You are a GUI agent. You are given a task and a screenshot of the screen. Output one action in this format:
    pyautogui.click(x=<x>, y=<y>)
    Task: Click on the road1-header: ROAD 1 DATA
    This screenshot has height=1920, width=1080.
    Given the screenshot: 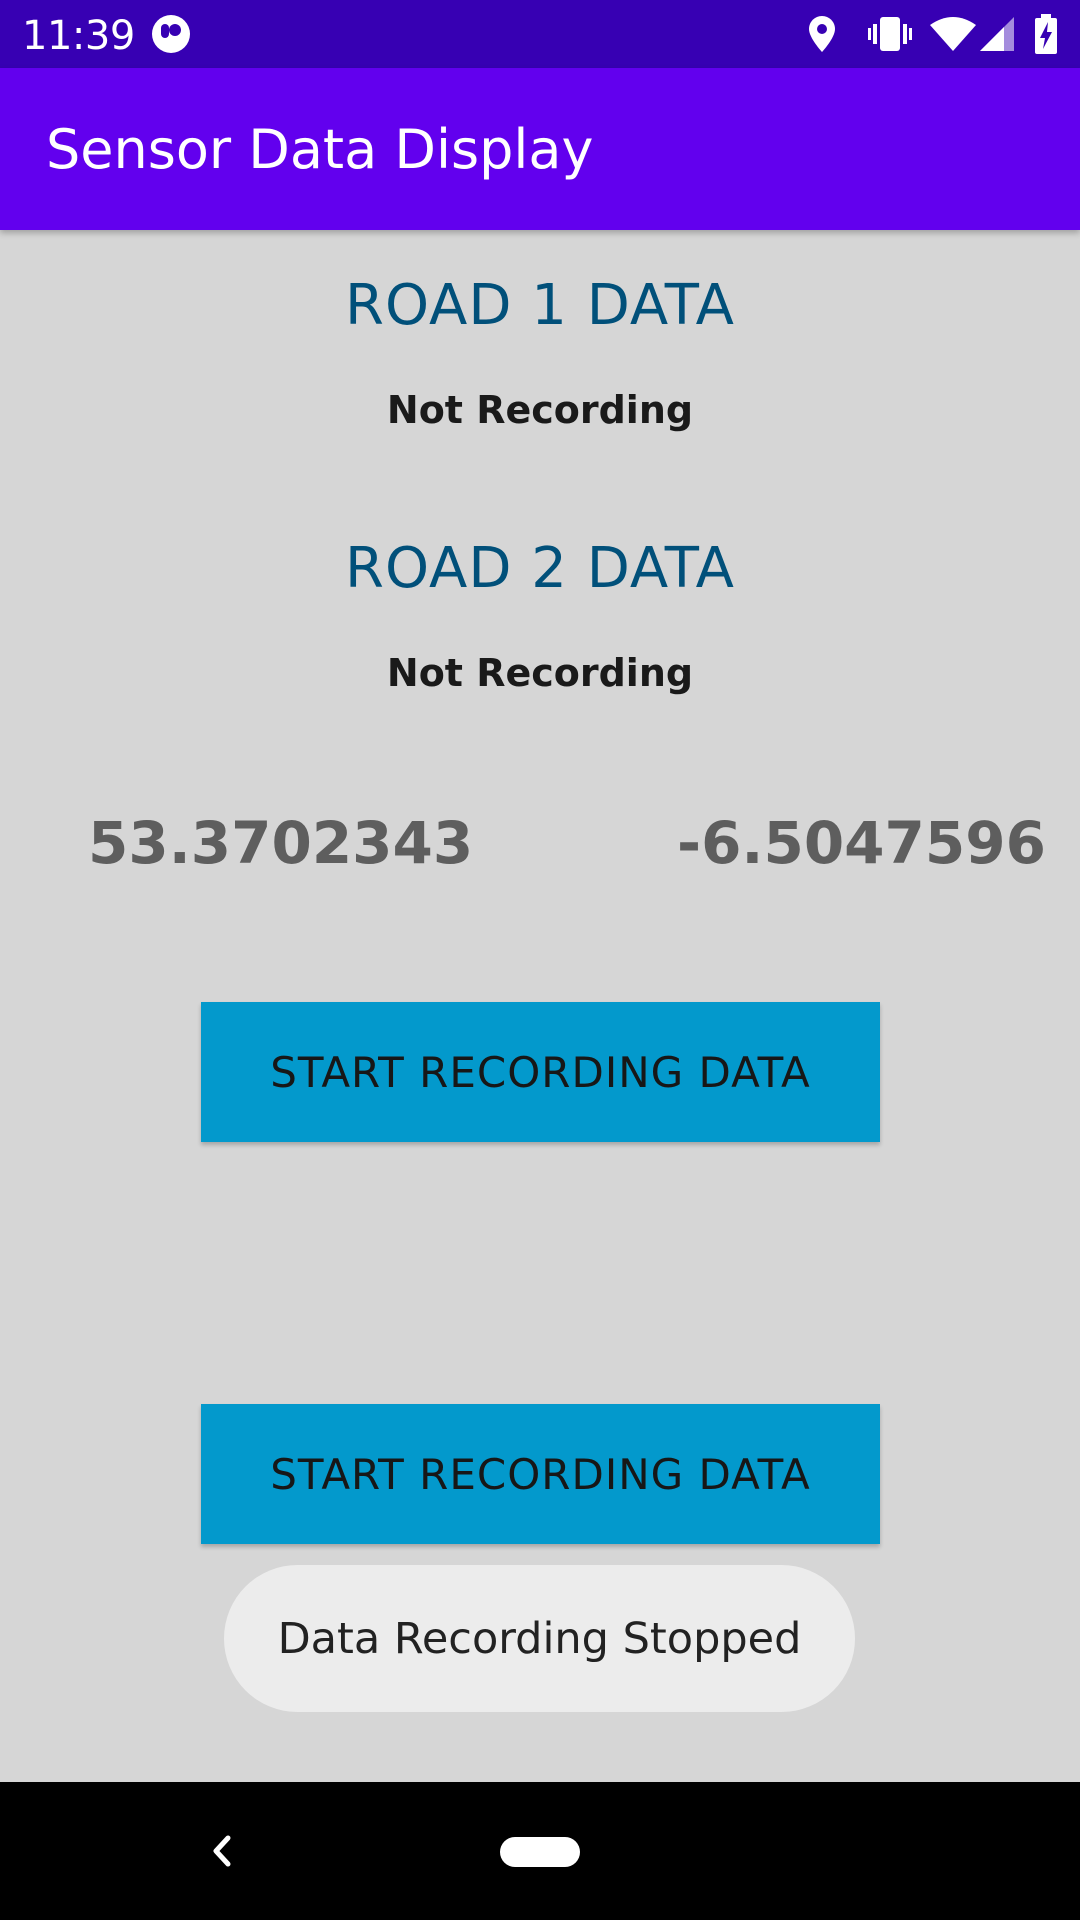 What is the action you would take?
    pyautogui.click(x=540, y=305)
    